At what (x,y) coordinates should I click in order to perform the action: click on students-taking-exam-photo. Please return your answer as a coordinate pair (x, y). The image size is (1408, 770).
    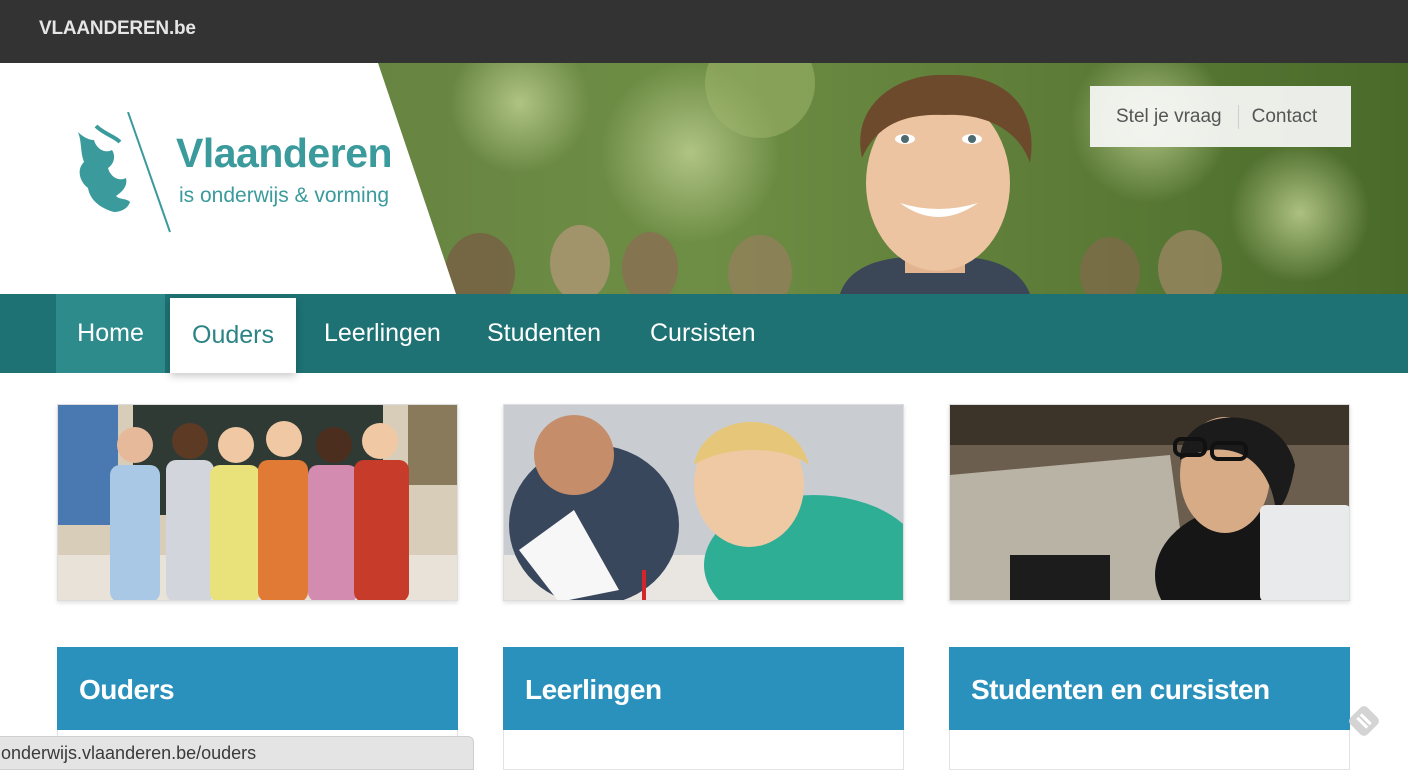
    Looking at the image, I should click on (703, 502).